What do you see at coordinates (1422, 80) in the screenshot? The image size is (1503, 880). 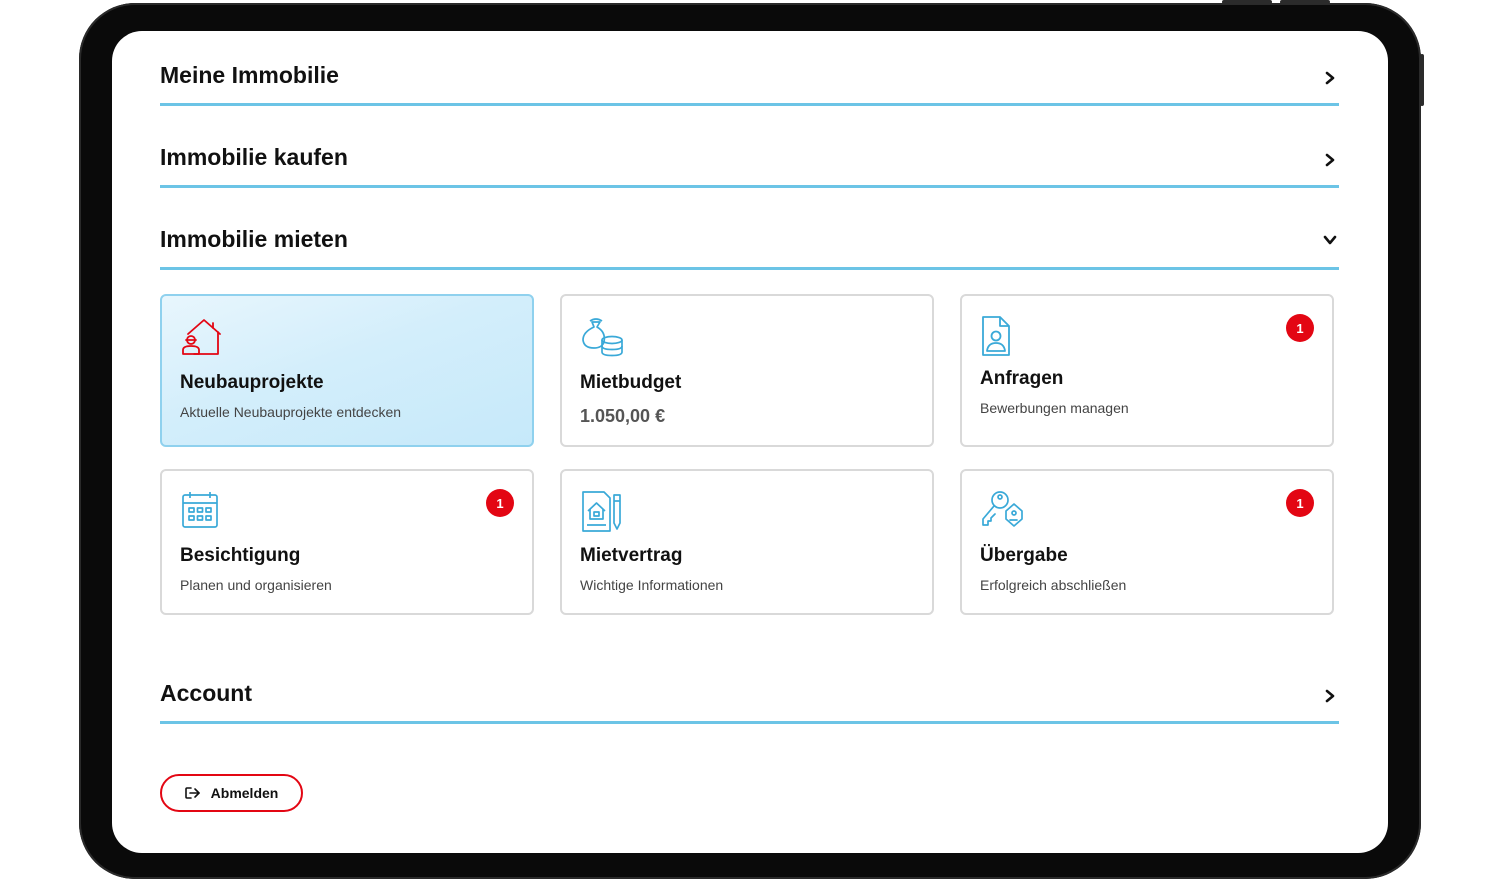 I see `tablet-side-button` at bounding box center [1422, 80].